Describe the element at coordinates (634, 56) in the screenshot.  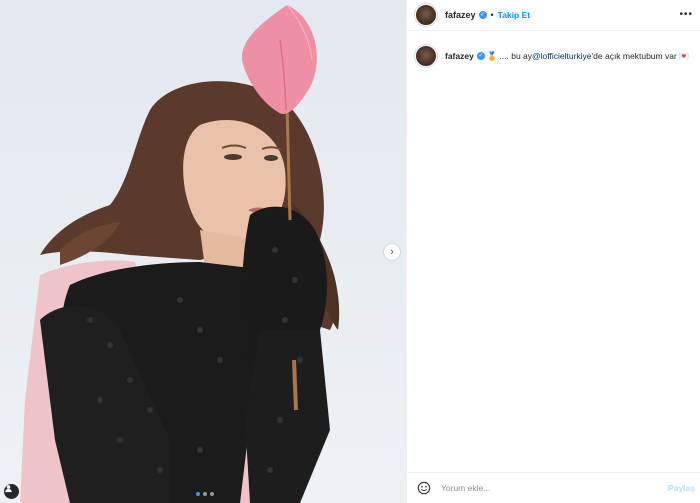
I see `caption-text-end: 'de açık mektubum var` at that location.